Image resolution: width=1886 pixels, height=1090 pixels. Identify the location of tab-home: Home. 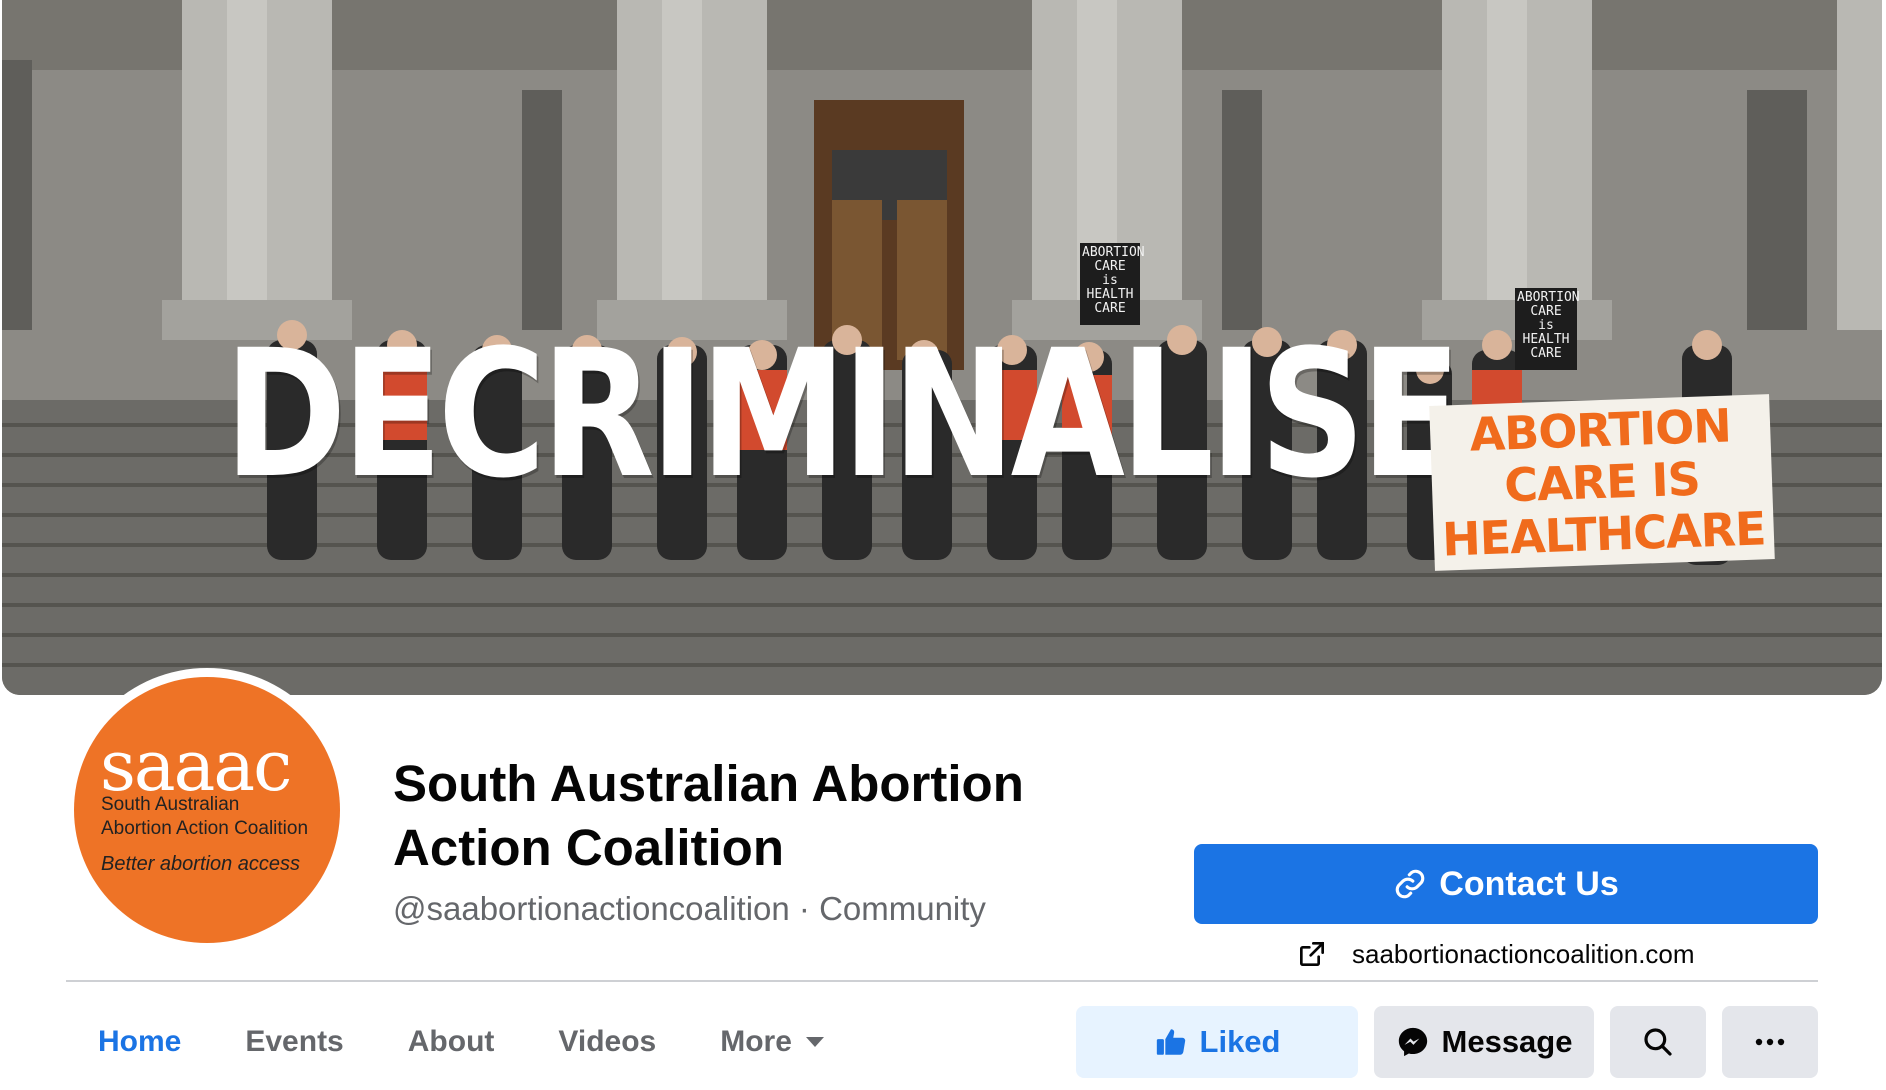
(139, 1042).